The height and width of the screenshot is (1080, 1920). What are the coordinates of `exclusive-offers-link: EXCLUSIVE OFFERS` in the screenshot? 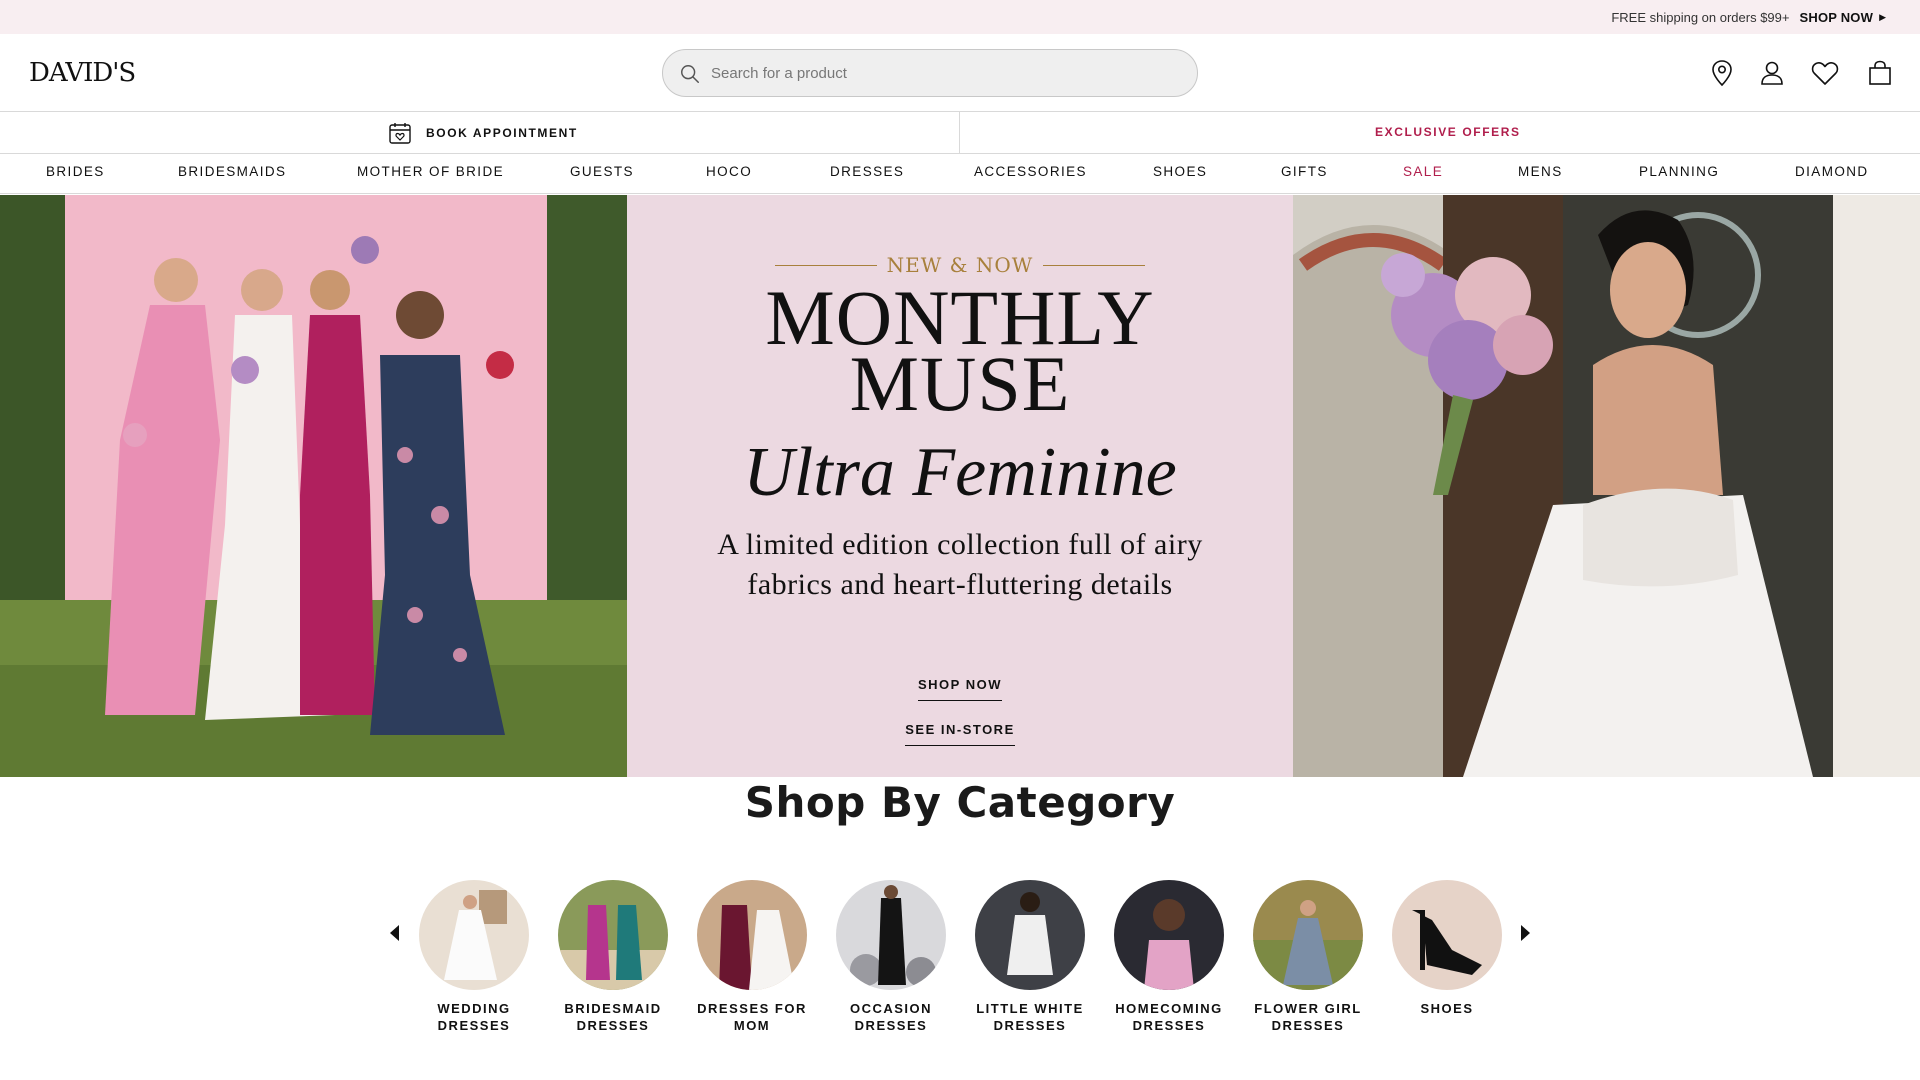 It's located at (1448, 132).